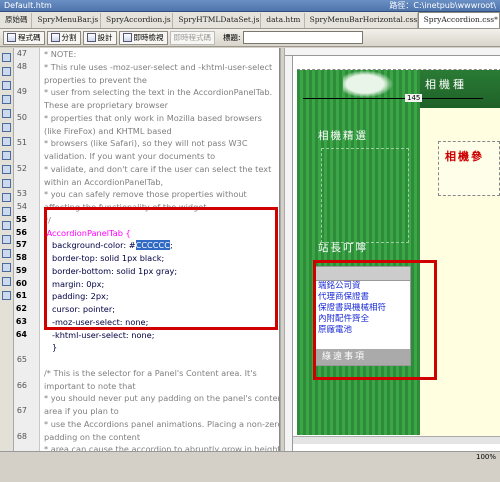 This screenshot has width=500, height=482. What do you see at coordinates (393, 102) in the screenshot?
I see `width-indicator` at bounding box center [393, 102].